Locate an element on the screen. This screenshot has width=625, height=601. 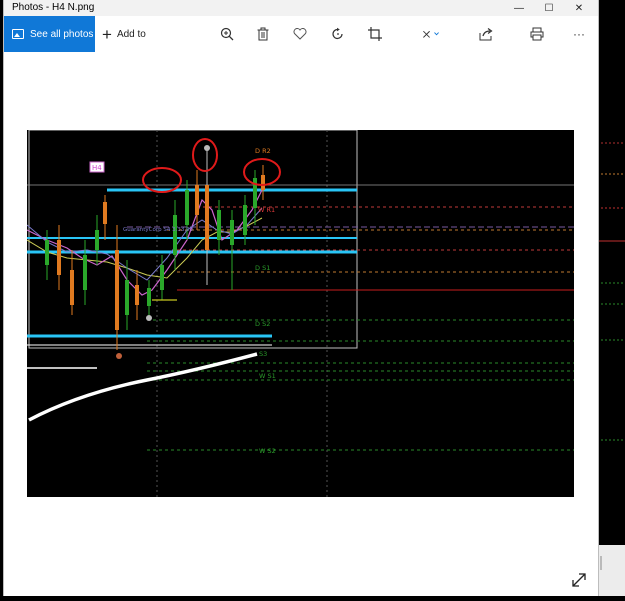
rotate-icon is located at coordinates (338, 34).